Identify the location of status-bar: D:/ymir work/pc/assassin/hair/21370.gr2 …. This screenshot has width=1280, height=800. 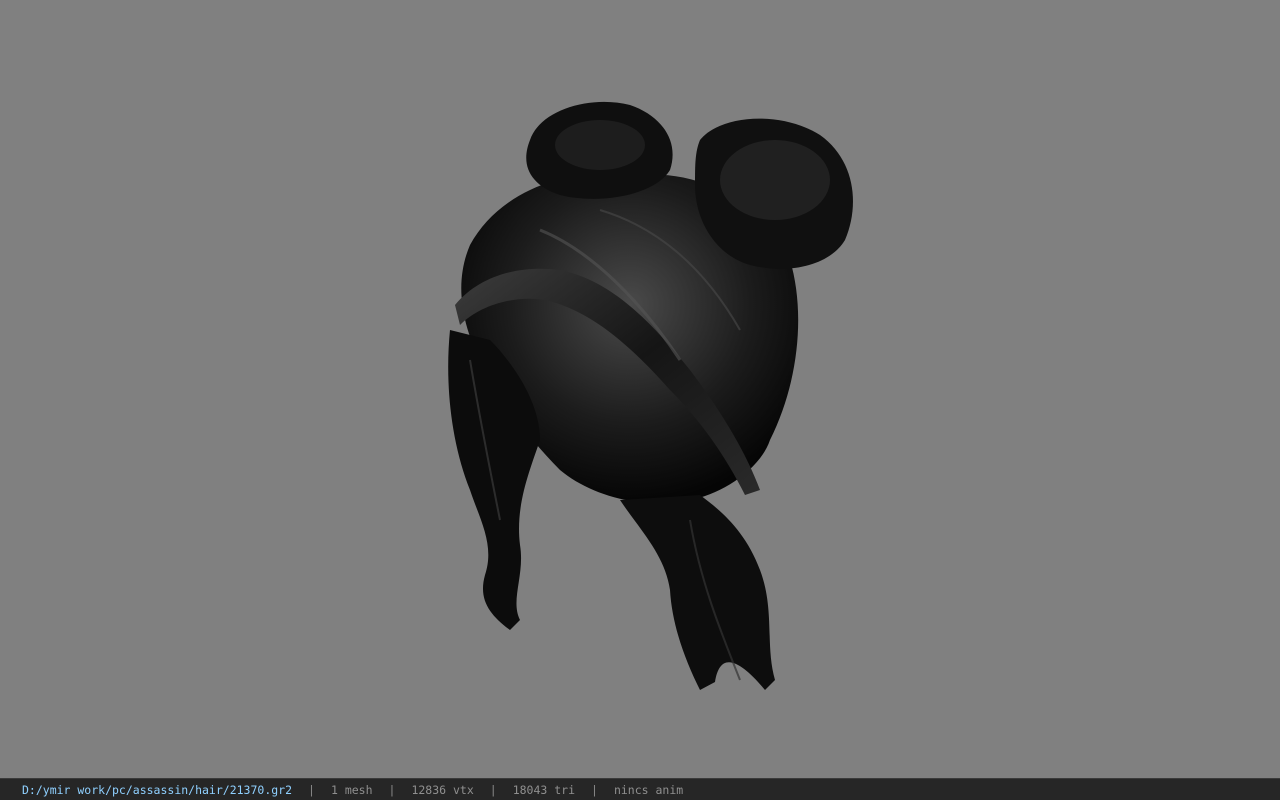
(640, 789).